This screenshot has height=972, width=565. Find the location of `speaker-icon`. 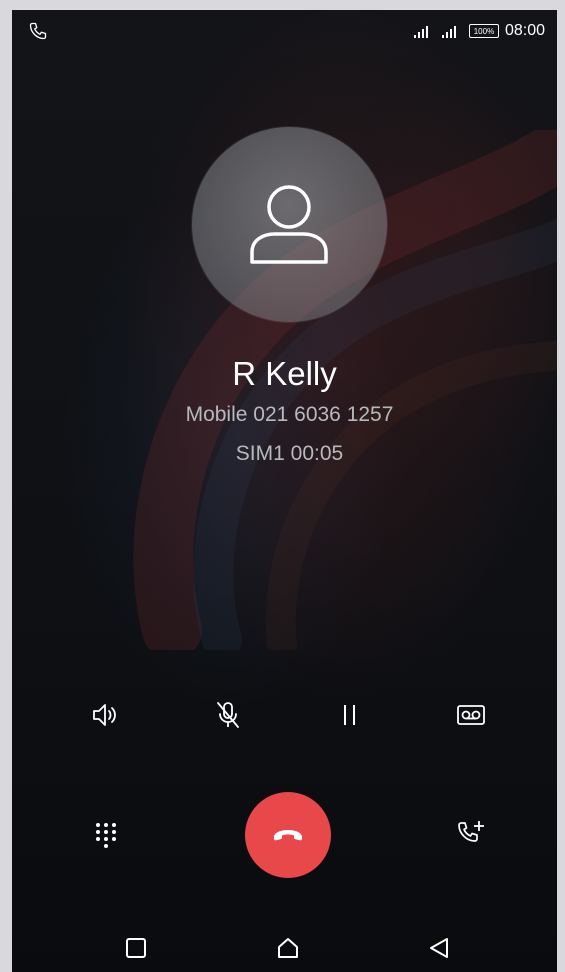

speaker-icon is located at coordinates (104, 715).